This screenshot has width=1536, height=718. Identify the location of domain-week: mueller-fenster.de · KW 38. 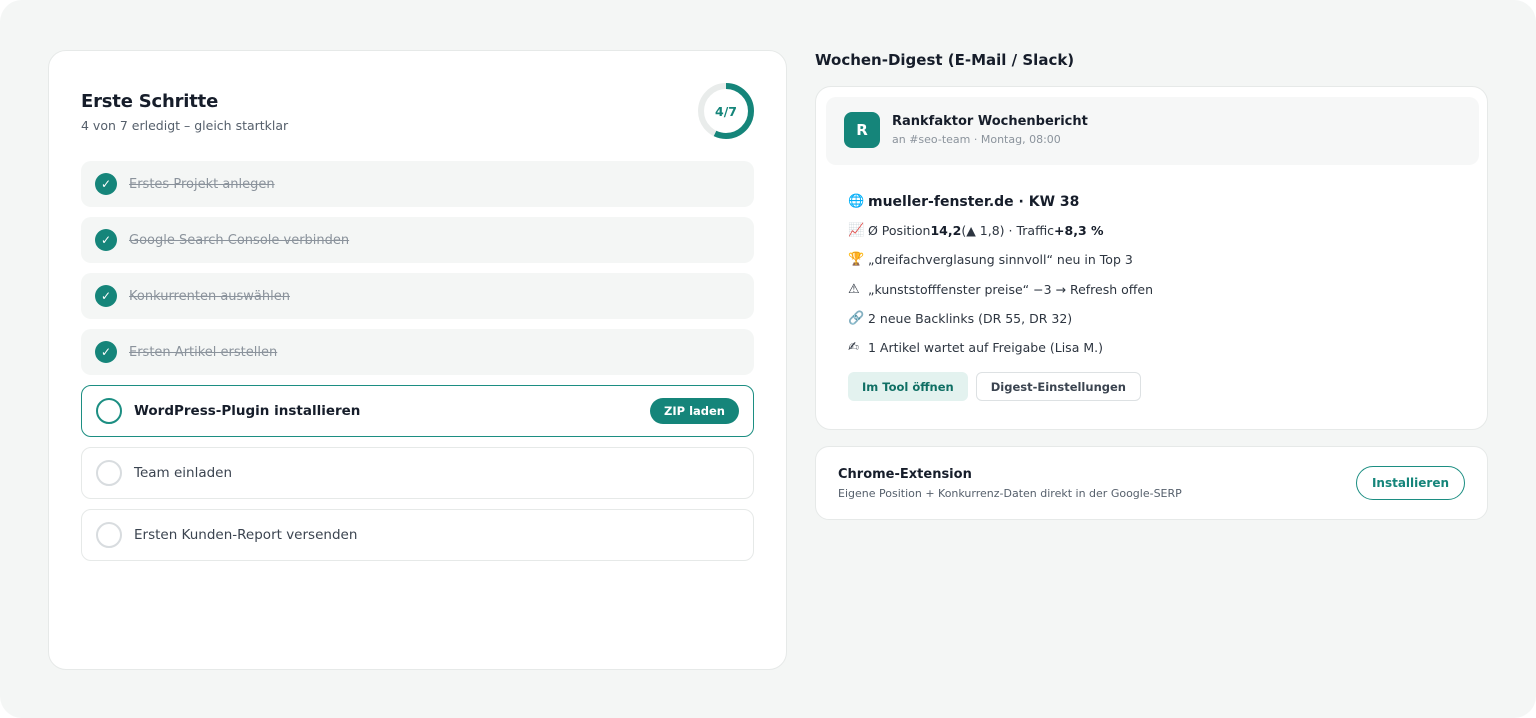
(974, 201).